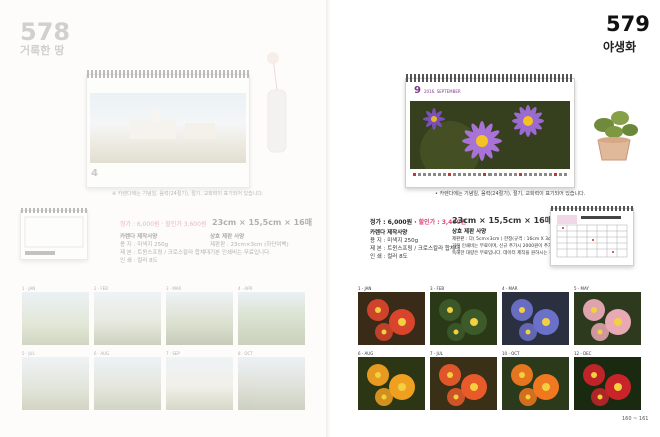 This screenshot has height=437, width=660. Describe the element at coordinates (101, 288) in the screenshot. I see `month-thumbnail-label: 2 · FEB` at that location.